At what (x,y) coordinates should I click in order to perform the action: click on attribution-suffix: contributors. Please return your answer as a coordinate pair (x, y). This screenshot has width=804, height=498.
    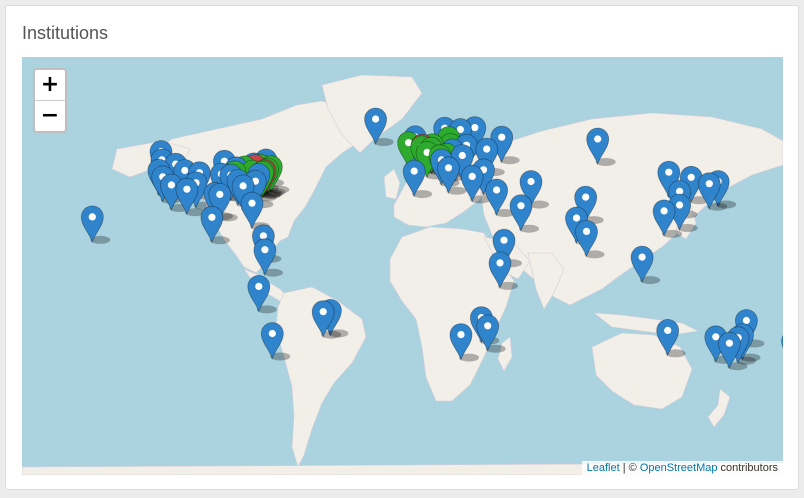
    Looking at the image, I should click on (747, 468).